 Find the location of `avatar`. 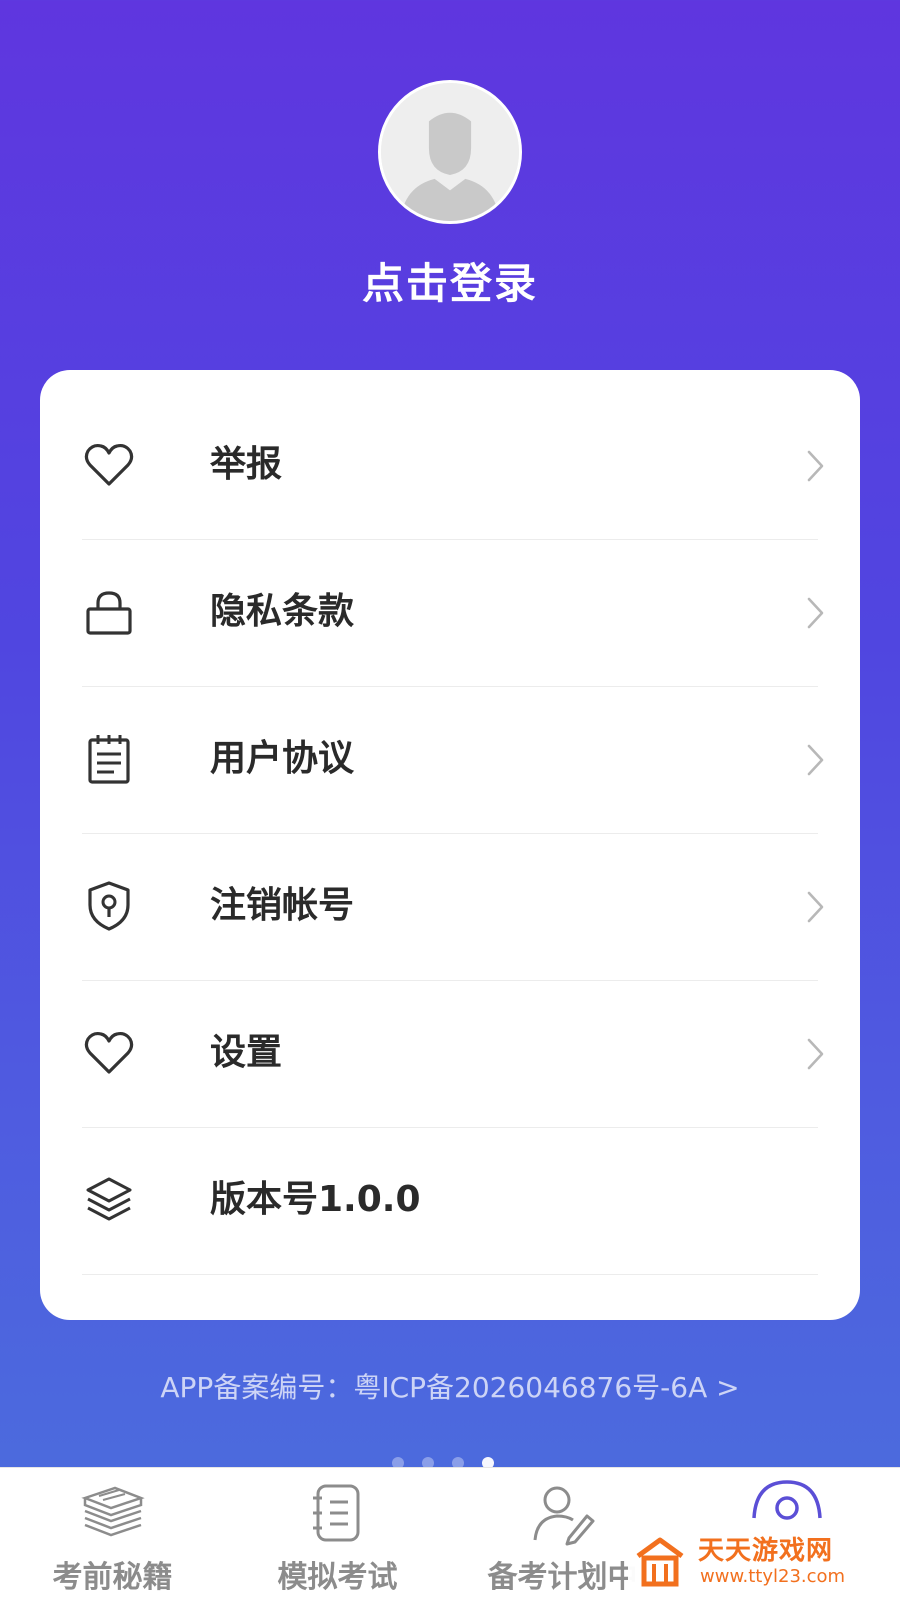

avatar is located at coordinates (450, 152).